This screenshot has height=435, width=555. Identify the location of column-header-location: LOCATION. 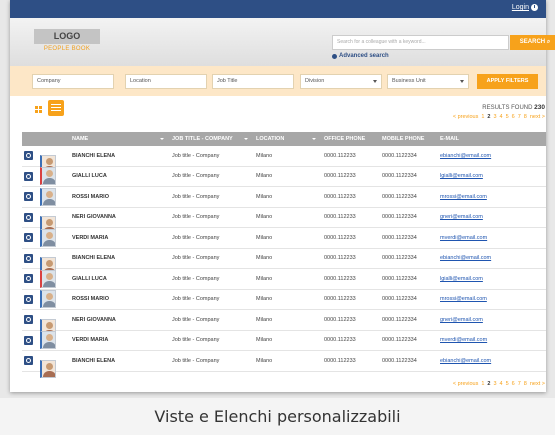
(290, 139).